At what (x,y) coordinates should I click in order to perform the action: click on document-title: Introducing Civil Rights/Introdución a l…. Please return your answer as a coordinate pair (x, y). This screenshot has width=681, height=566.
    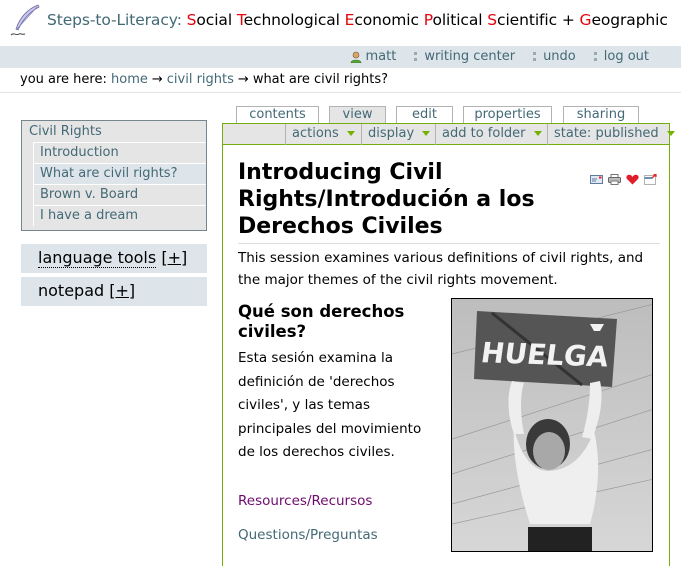
    Looking at the image, I should click on (386, 199).